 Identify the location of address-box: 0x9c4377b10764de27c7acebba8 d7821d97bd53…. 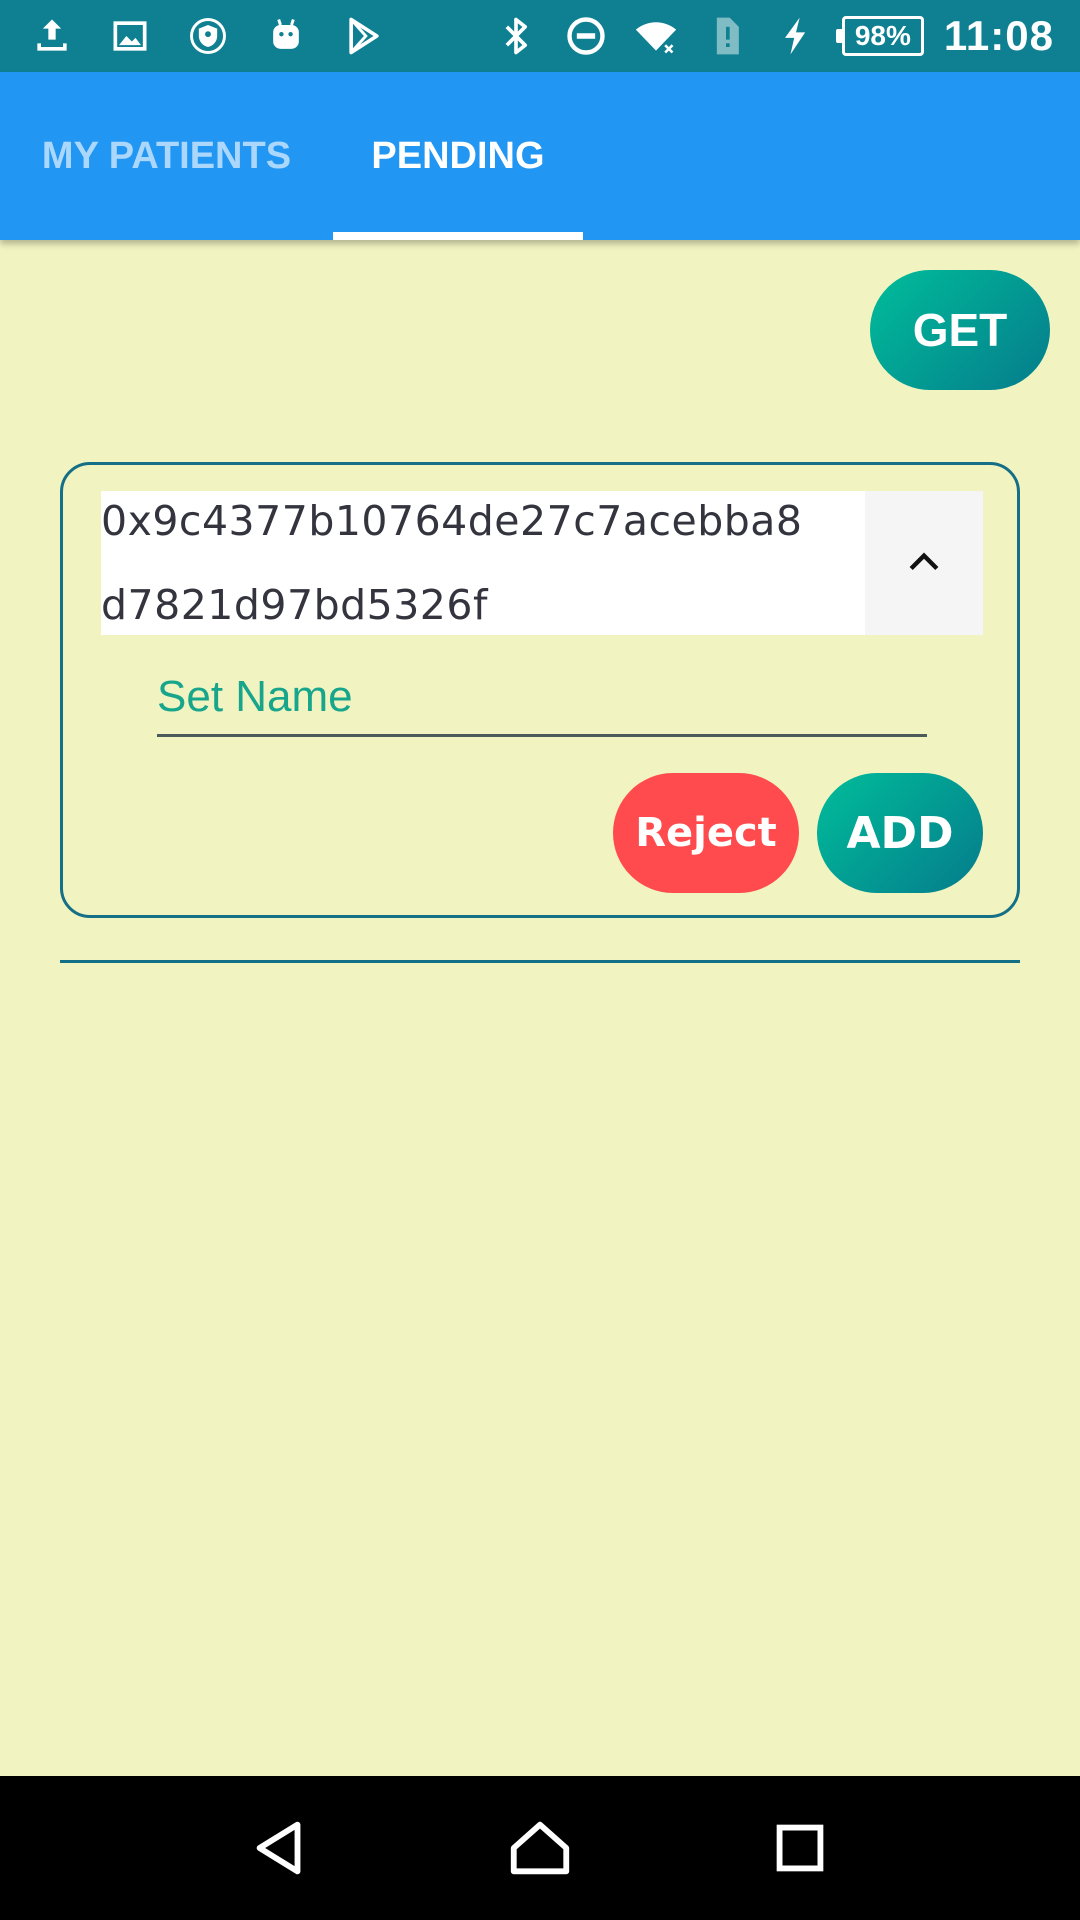
(542, 563).